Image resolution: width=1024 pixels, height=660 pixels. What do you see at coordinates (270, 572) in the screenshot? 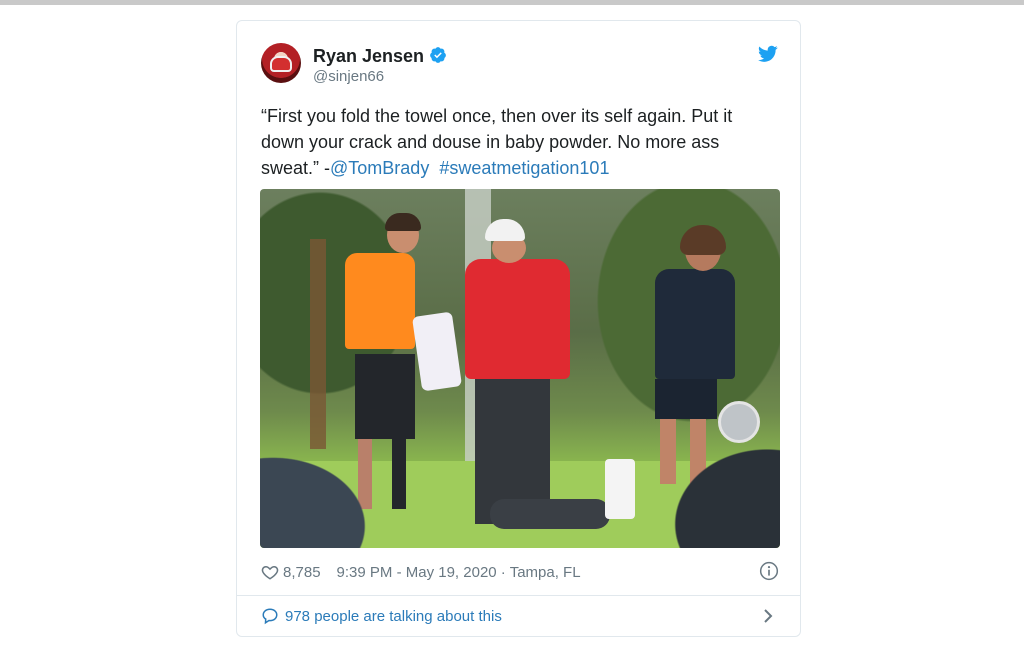
I see `heart-icon` at bounding box center [270, 572].